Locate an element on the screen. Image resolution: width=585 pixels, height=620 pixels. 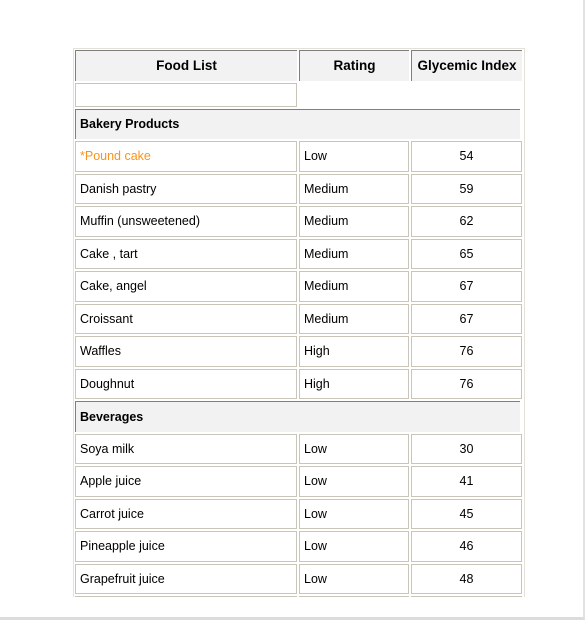
header-food-list: Food List is located at coordinates (186, 65).